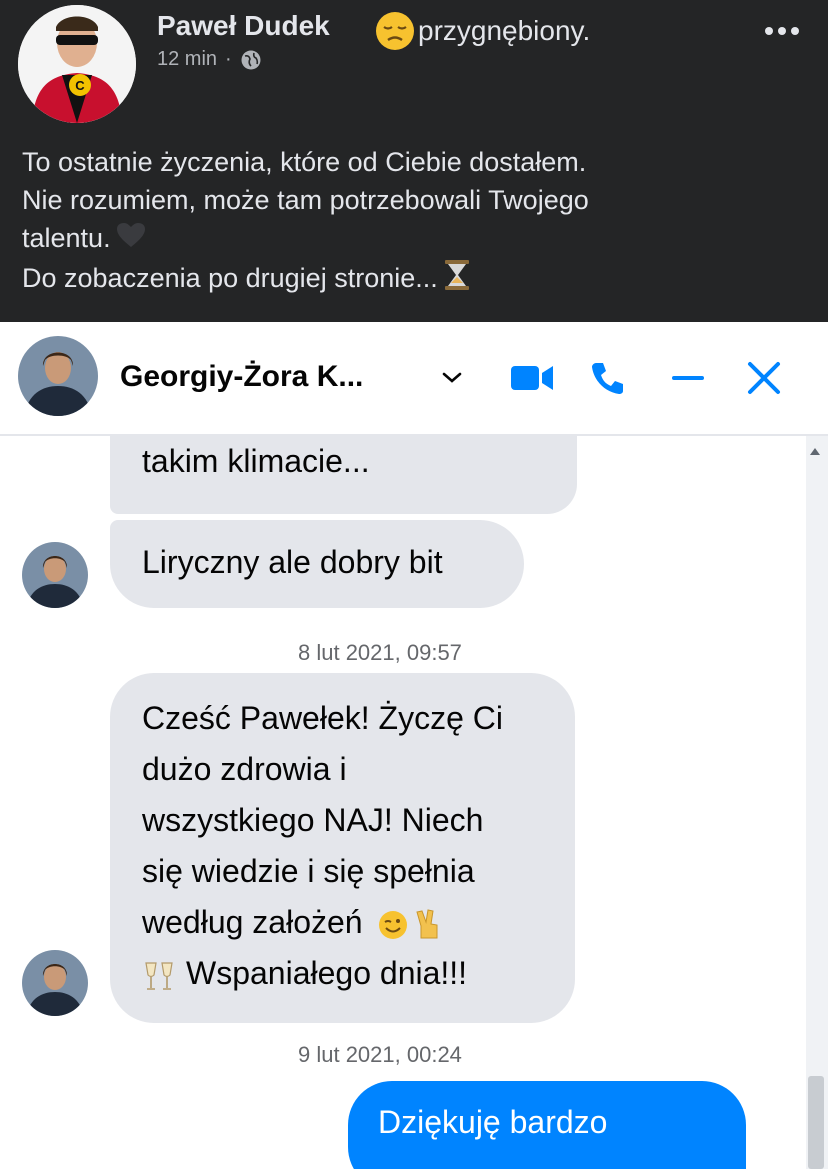  I want to click on globe-icon, so click(251, 60).